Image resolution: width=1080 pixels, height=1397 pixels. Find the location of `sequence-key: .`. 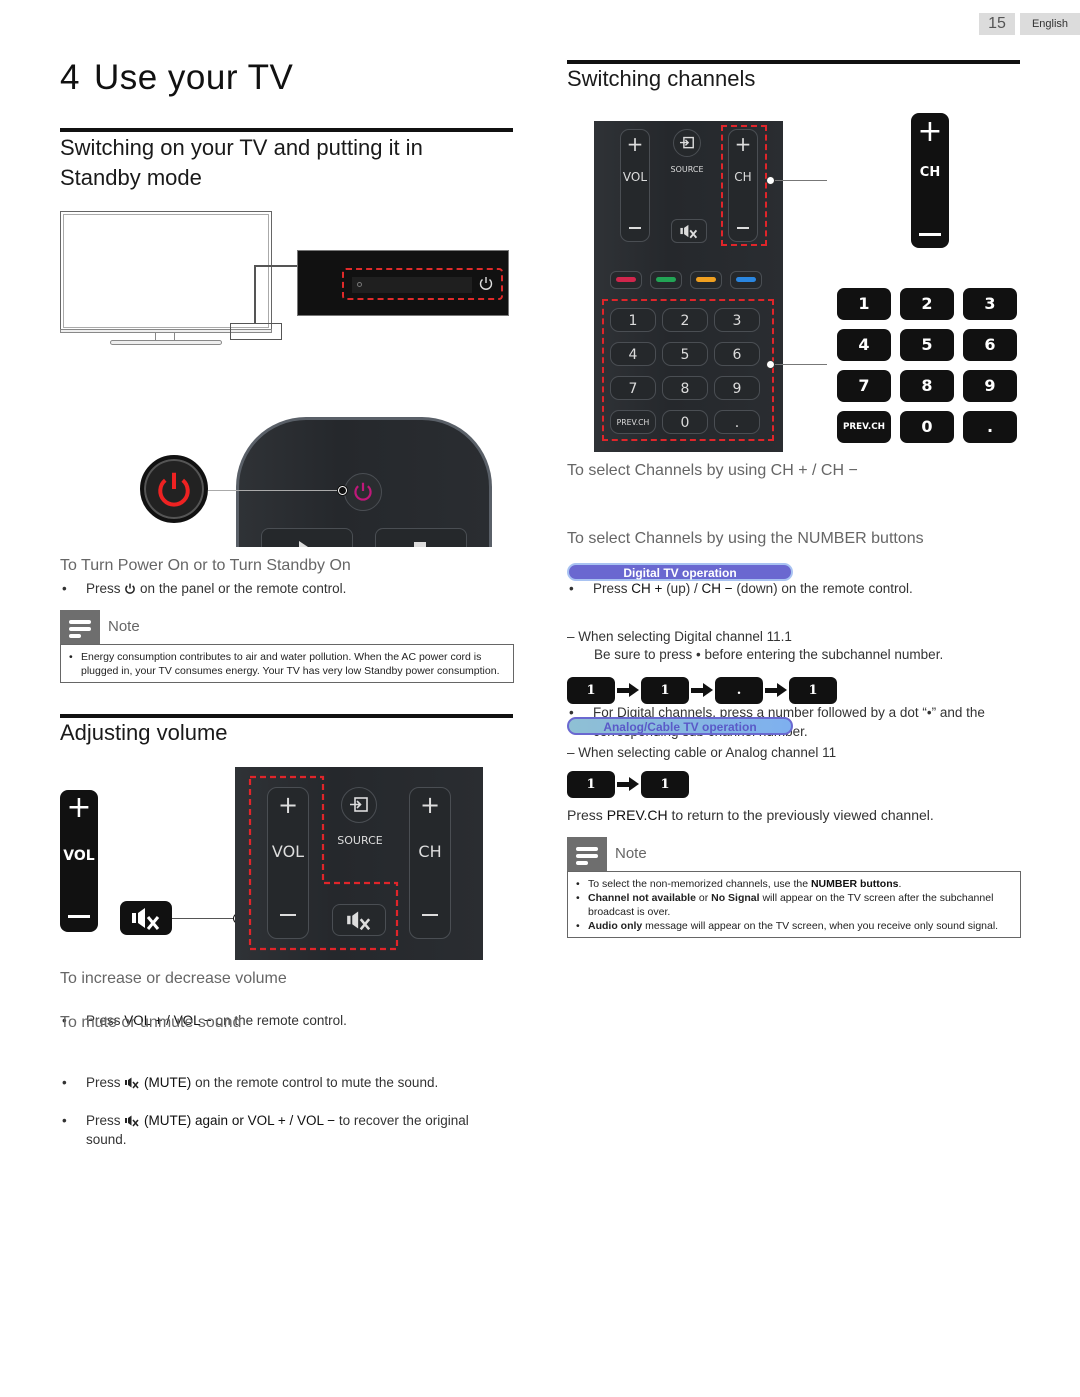

sequence-key: . is located at coordinates (739, 690).